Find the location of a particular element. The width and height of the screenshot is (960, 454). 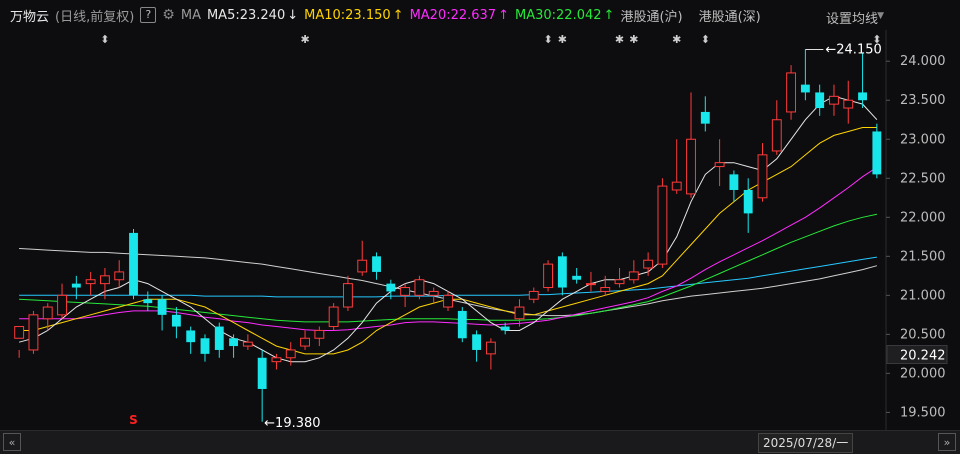

y-tick-label: 21.000 is located at coordinates (923, 295).